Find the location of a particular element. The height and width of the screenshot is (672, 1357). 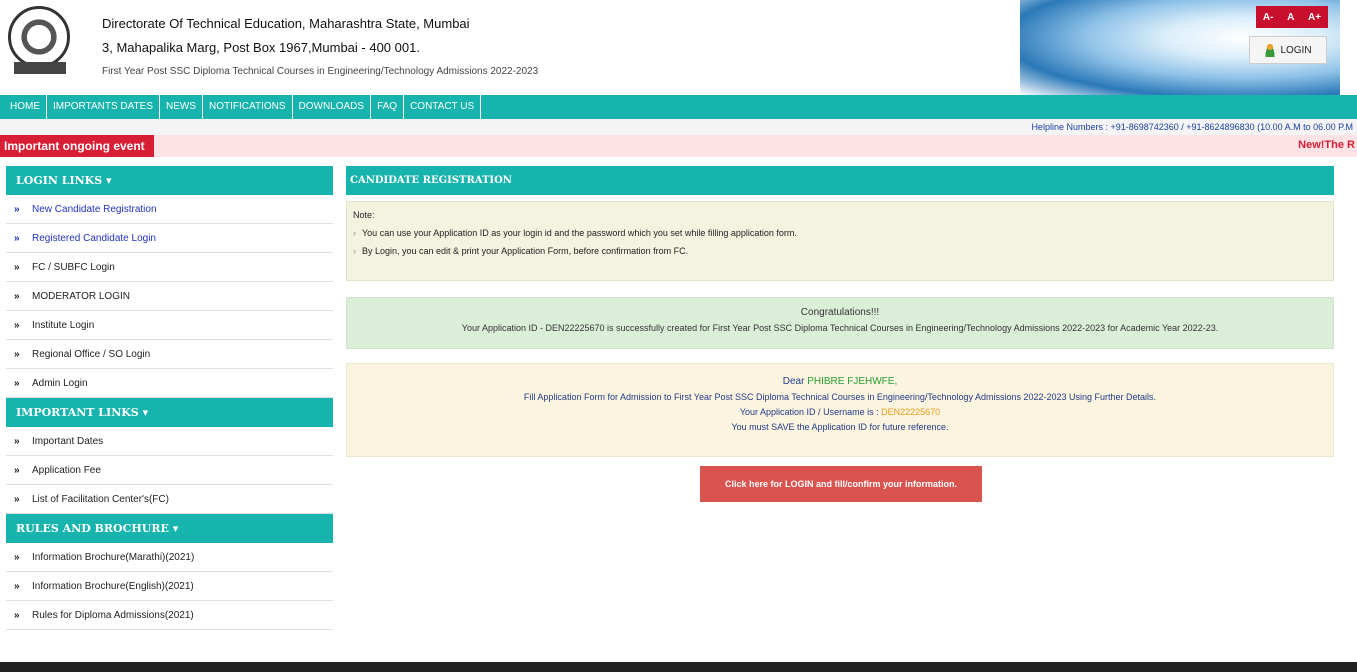

sidebar-item-label: Registered Candidate Login is located at coordinates (94, 238).